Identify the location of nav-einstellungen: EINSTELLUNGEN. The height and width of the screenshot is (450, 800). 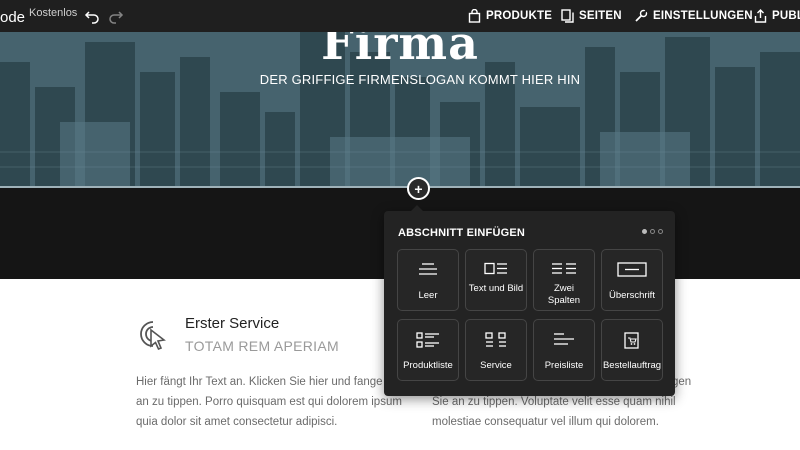
(693, 16).